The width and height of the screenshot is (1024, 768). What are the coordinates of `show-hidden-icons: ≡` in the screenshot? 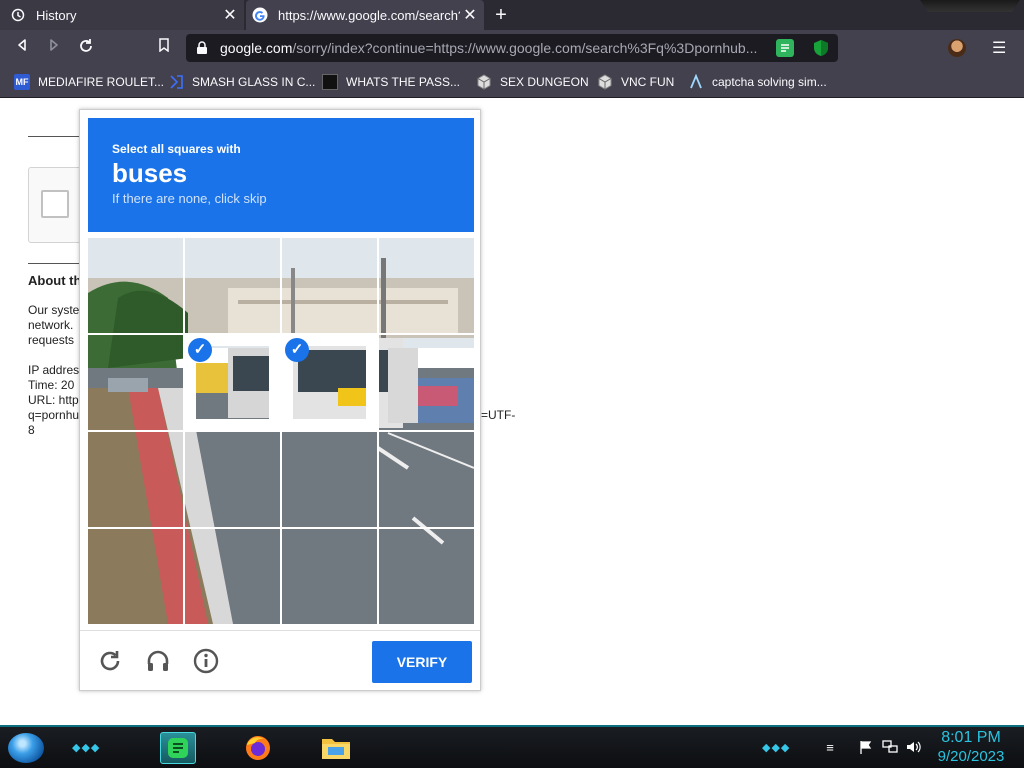 It's located at (830, 748).